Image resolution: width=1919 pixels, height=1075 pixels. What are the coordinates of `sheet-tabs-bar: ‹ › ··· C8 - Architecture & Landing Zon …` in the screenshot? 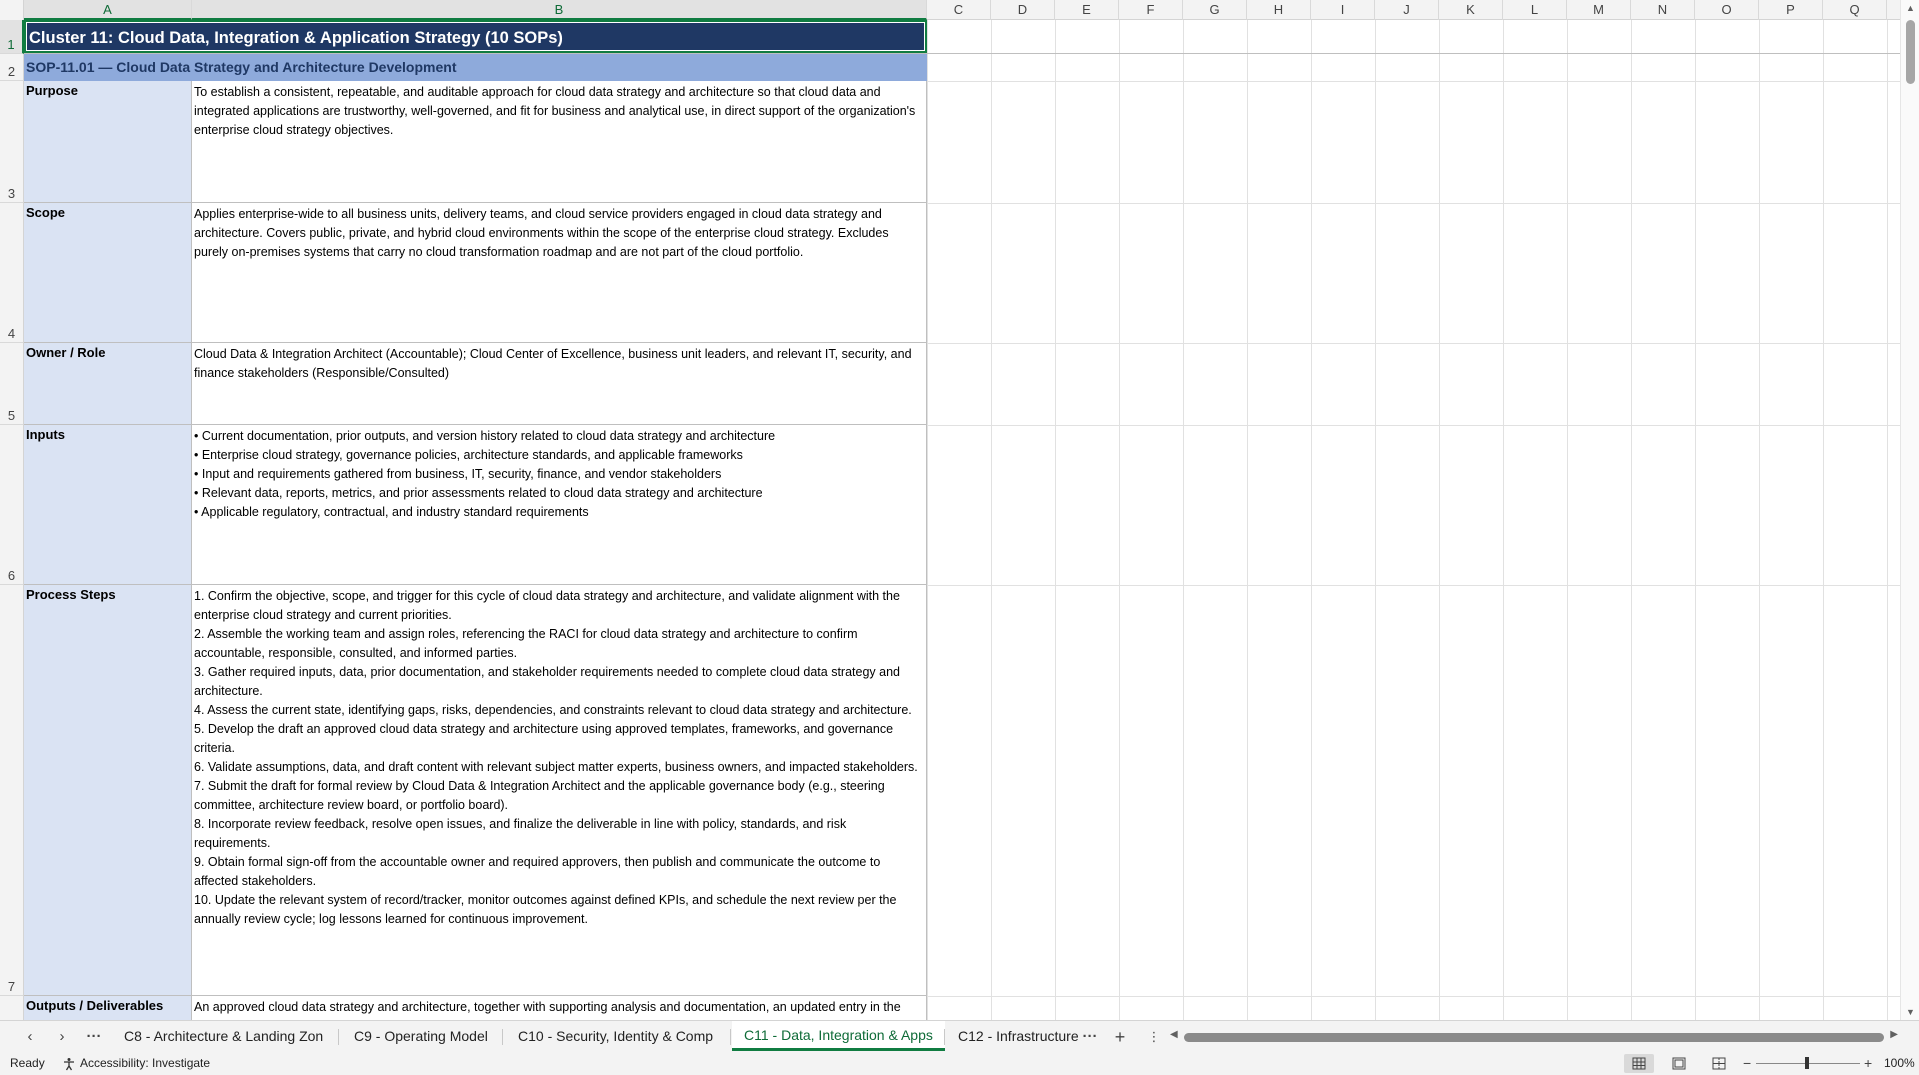 It's located at (959, 1036).